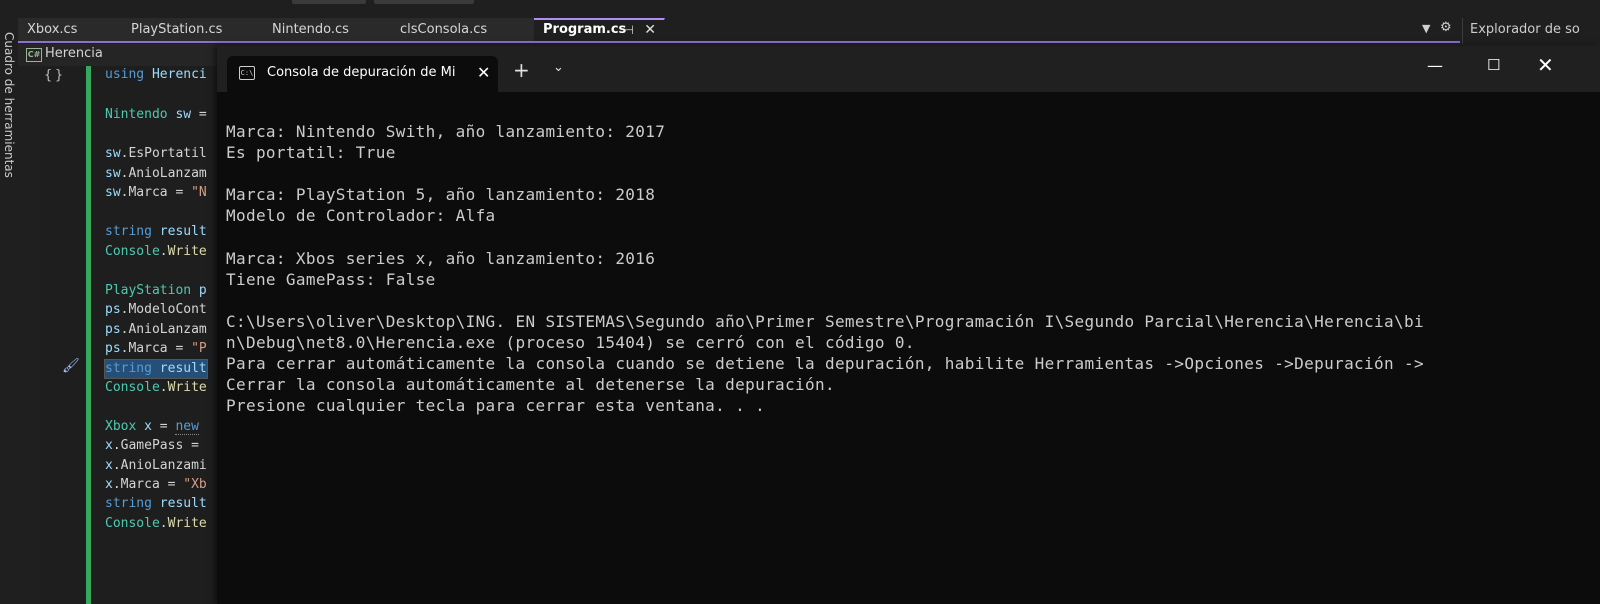  Describe the element at coordinates (52, 29) in the screenshot. I see `tab-label: Xbox.cs` at that location.